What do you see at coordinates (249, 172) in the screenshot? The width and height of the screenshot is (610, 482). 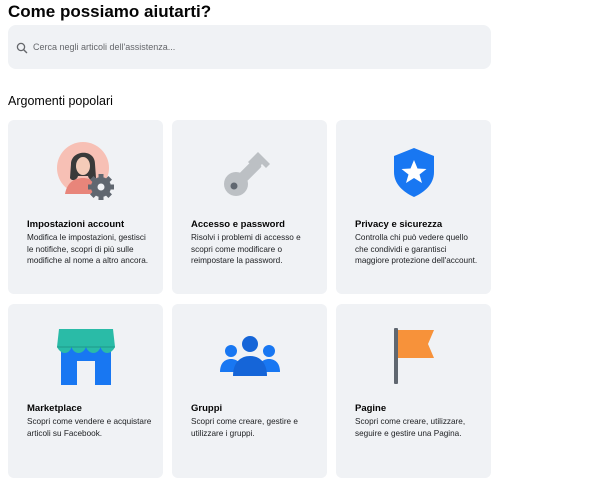 I see `key-icon` at bounding box center [249, 172].